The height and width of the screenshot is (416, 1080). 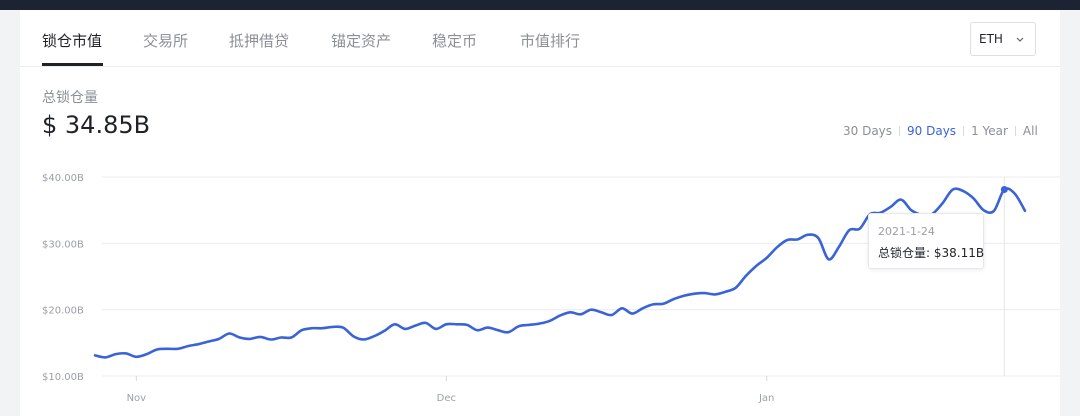 I want to click on y-tick-label: $20.00B, so click(x=63, y=311).